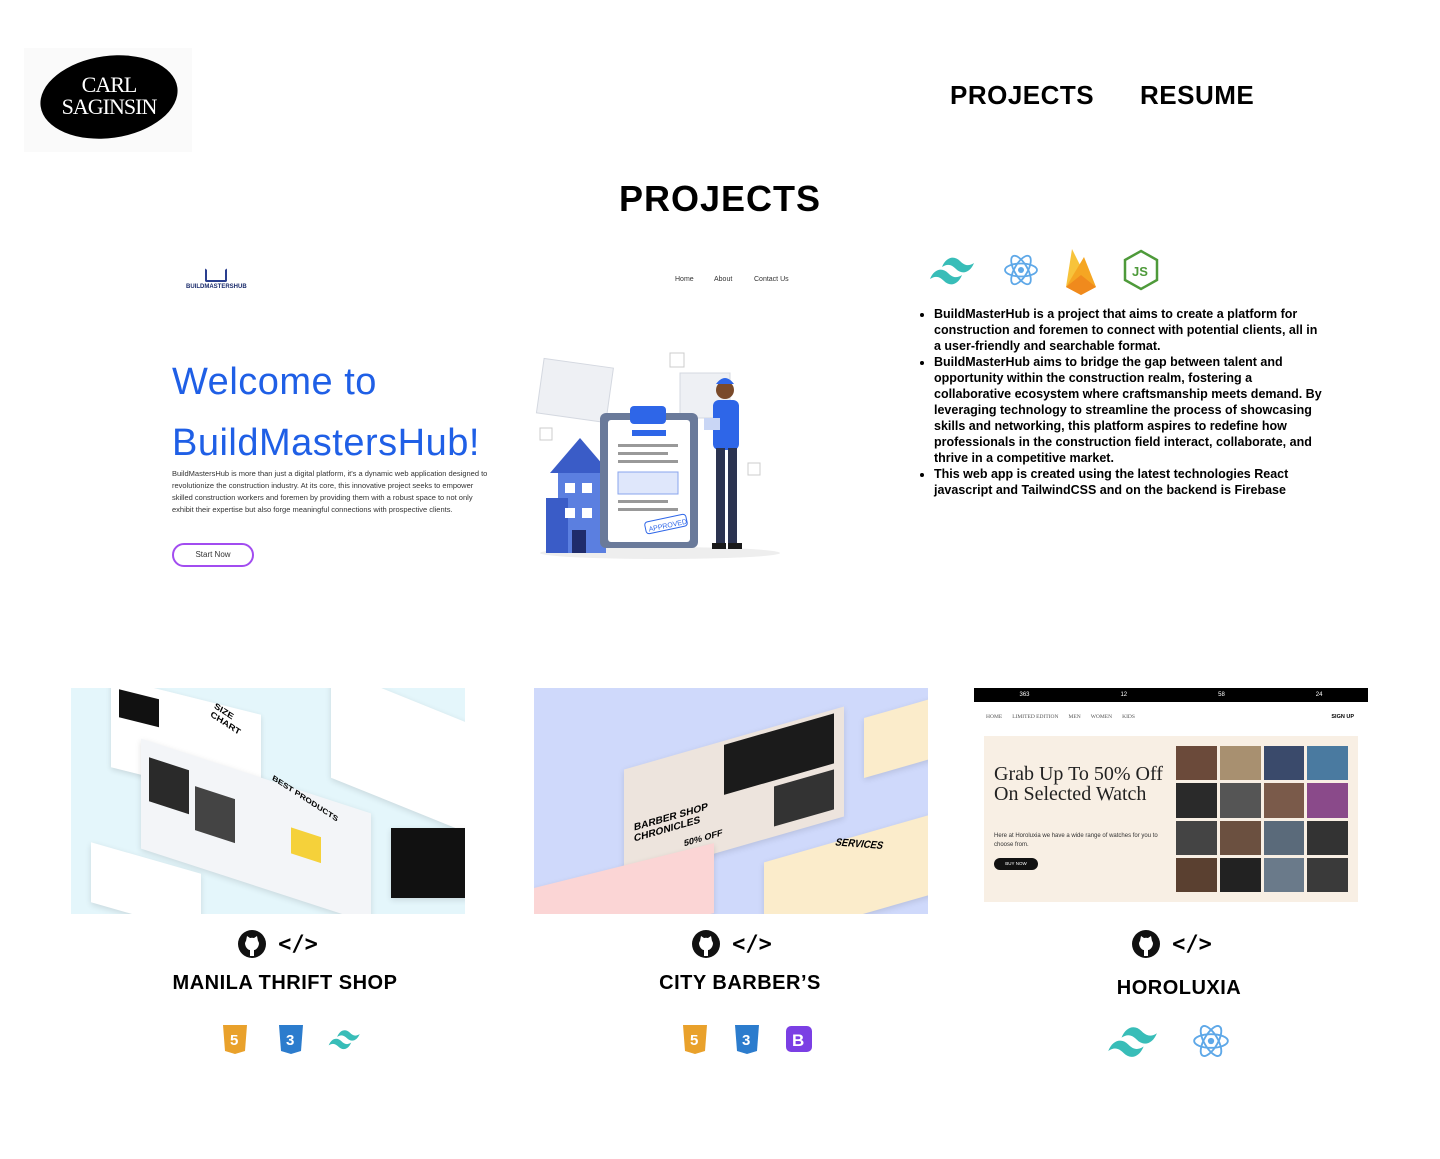 This screenshot has height=1159, width=1440. I want to click on logo: CARL SAGINSIN, so click(108, 99).